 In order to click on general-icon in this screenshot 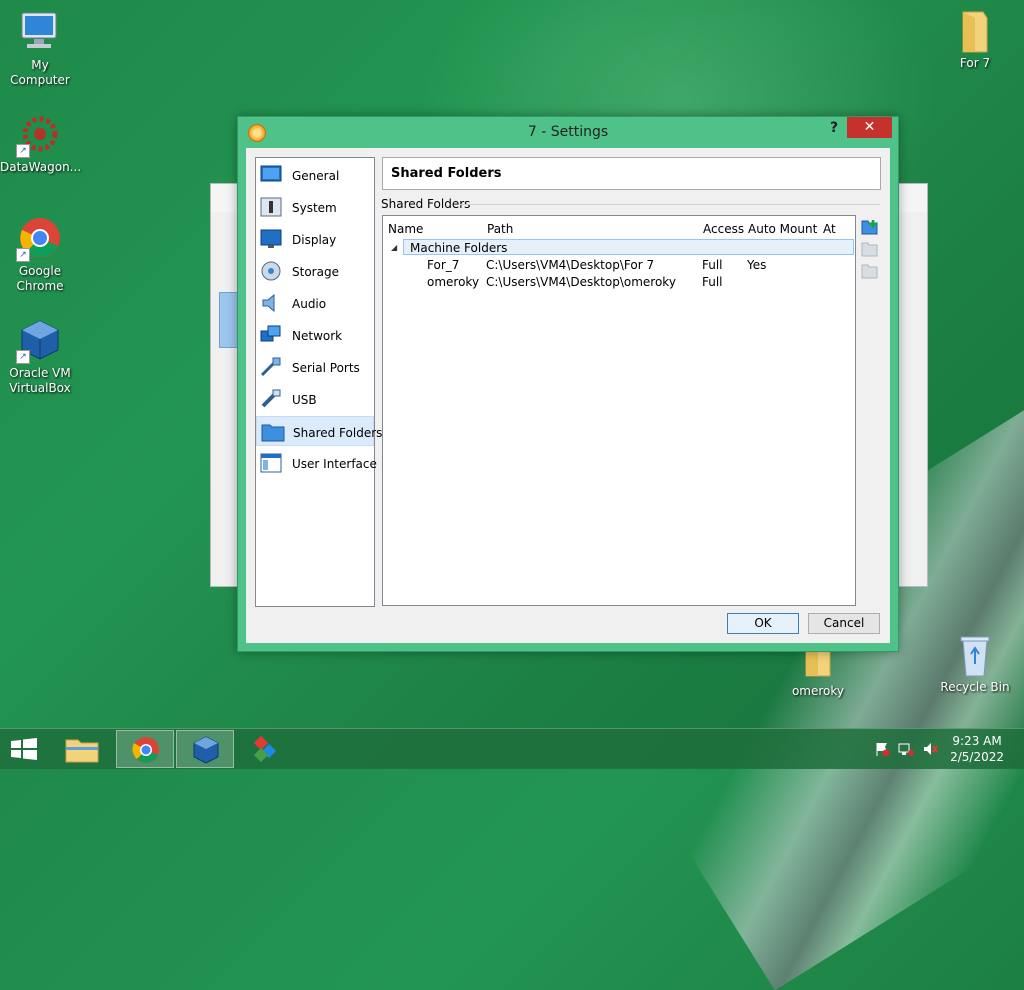, I will do `click(271, 175)`.